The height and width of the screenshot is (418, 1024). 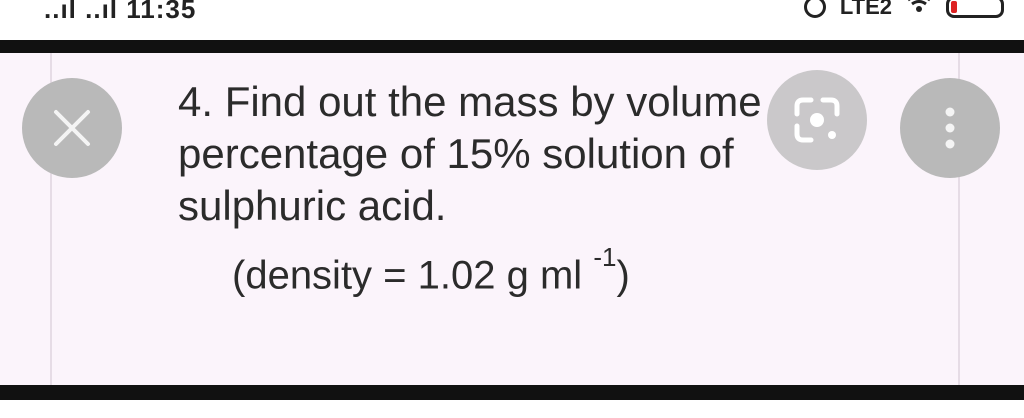 What do you see at coordinates (312, 205) in the screenshot?
I see `question-line-3: sulphuric acid.` at bounding box center [312, 205].